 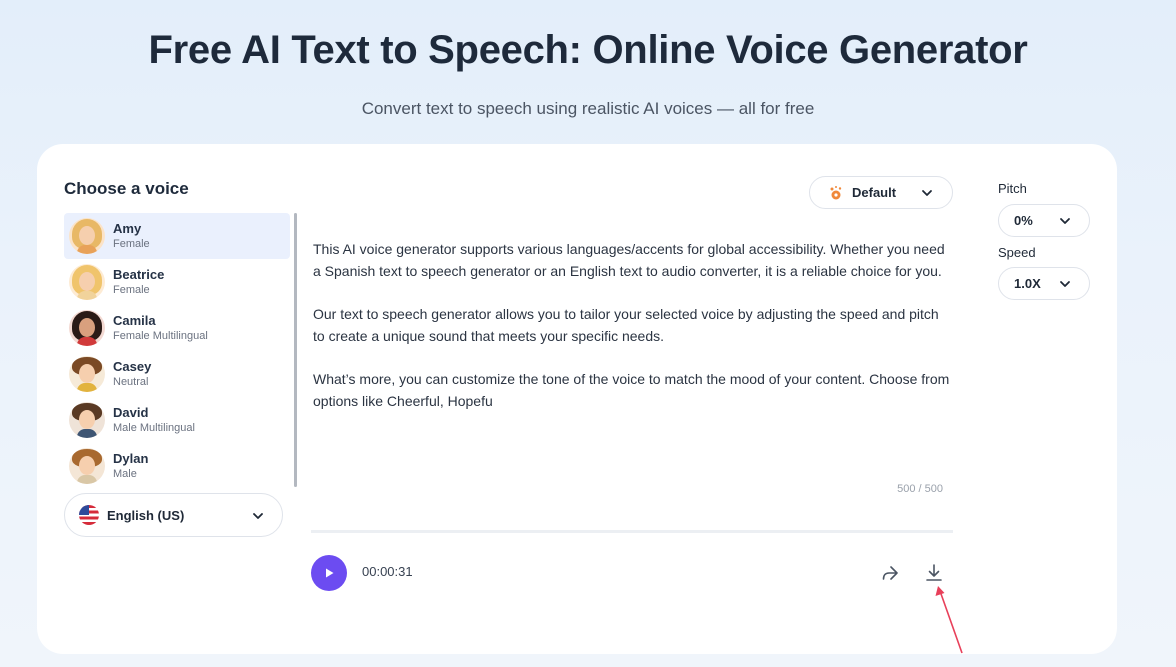 I want to click on voice-name: Casey, so click(x=132, y=366).